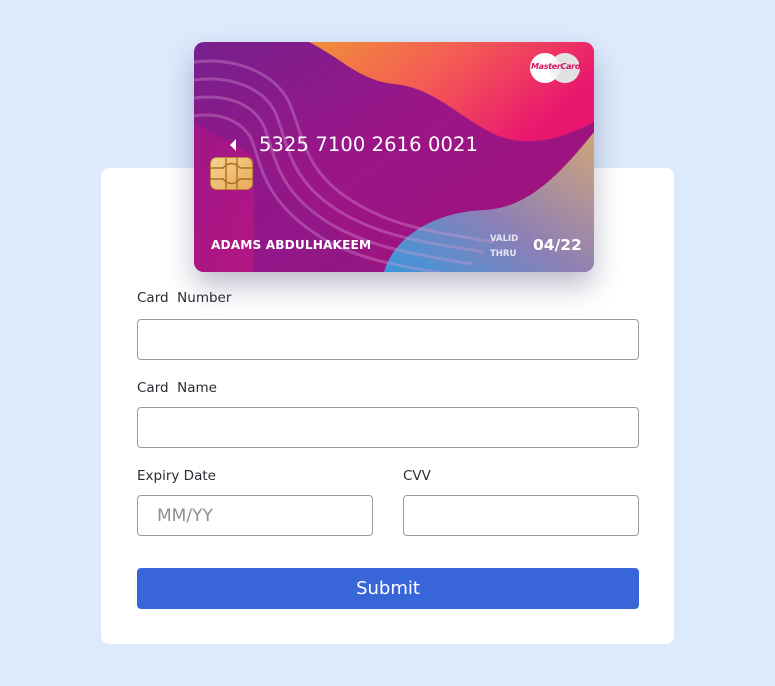  What do you see at coordinates (417, 476) in the screenshot?
I see `cvv-label: CVV` at bounding box center [417, 476].